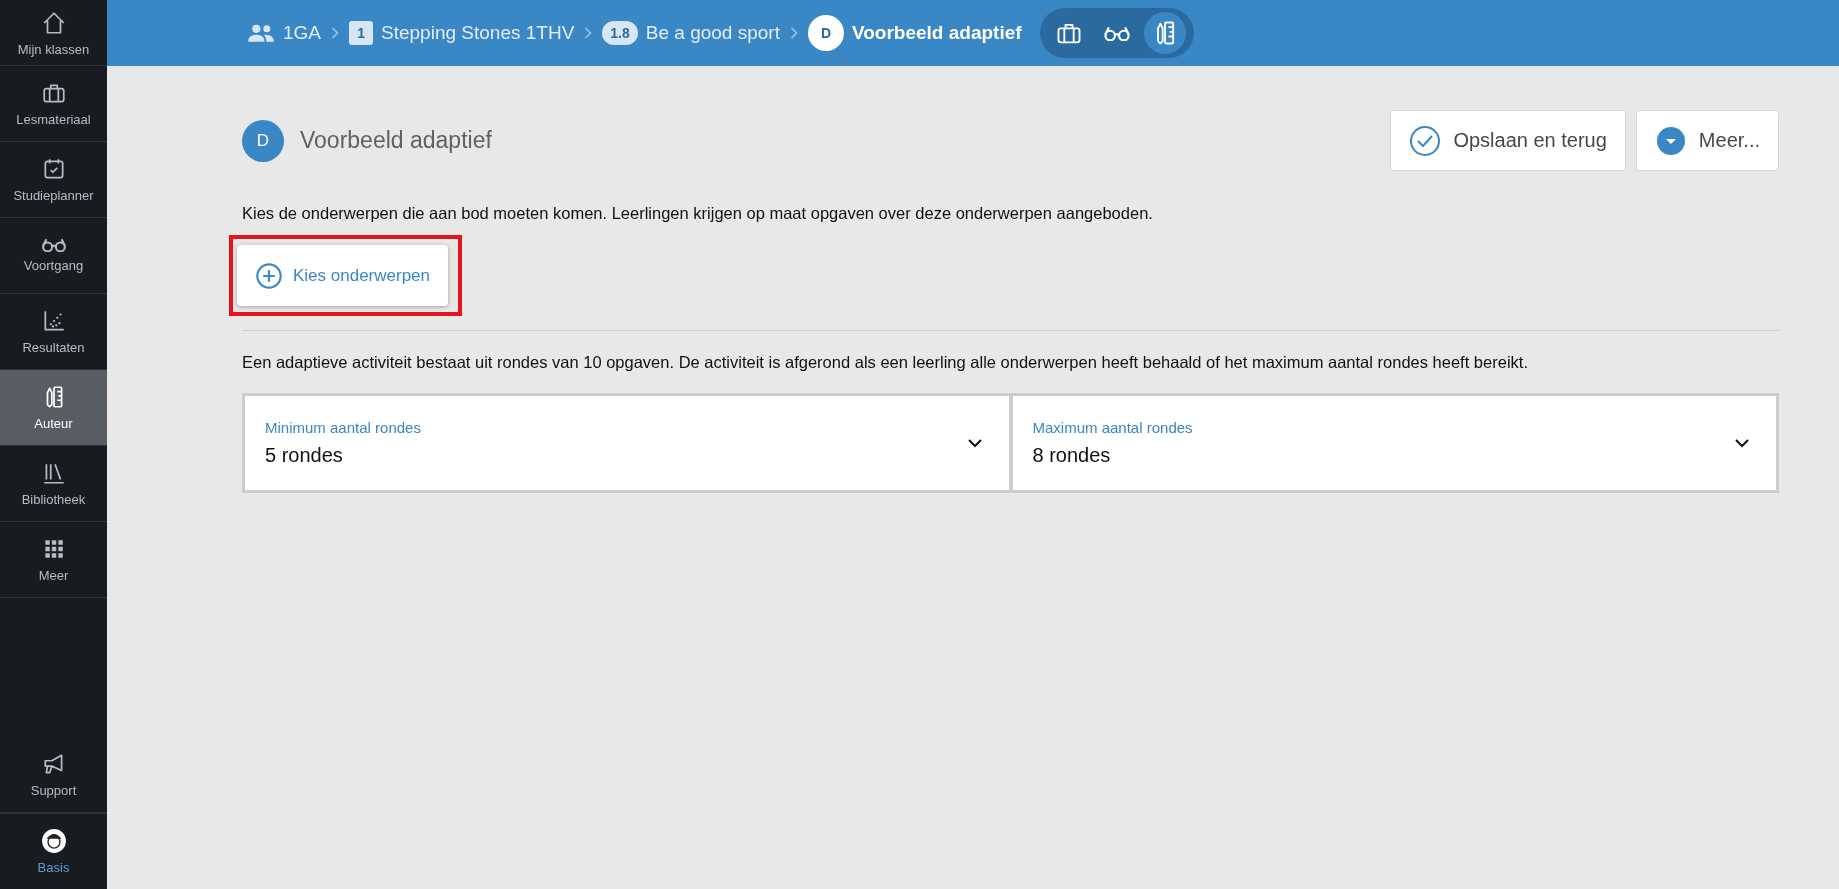  I want to click on people-icon, so click(261, 33).